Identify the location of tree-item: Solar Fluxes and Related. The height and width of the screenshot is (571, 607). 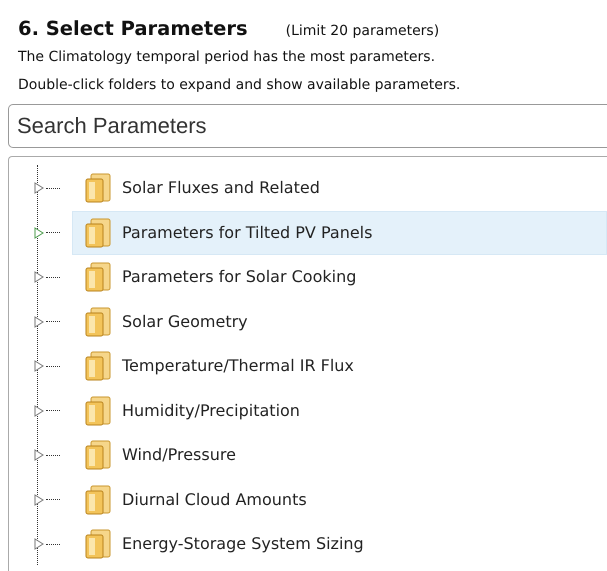
(339, 188).